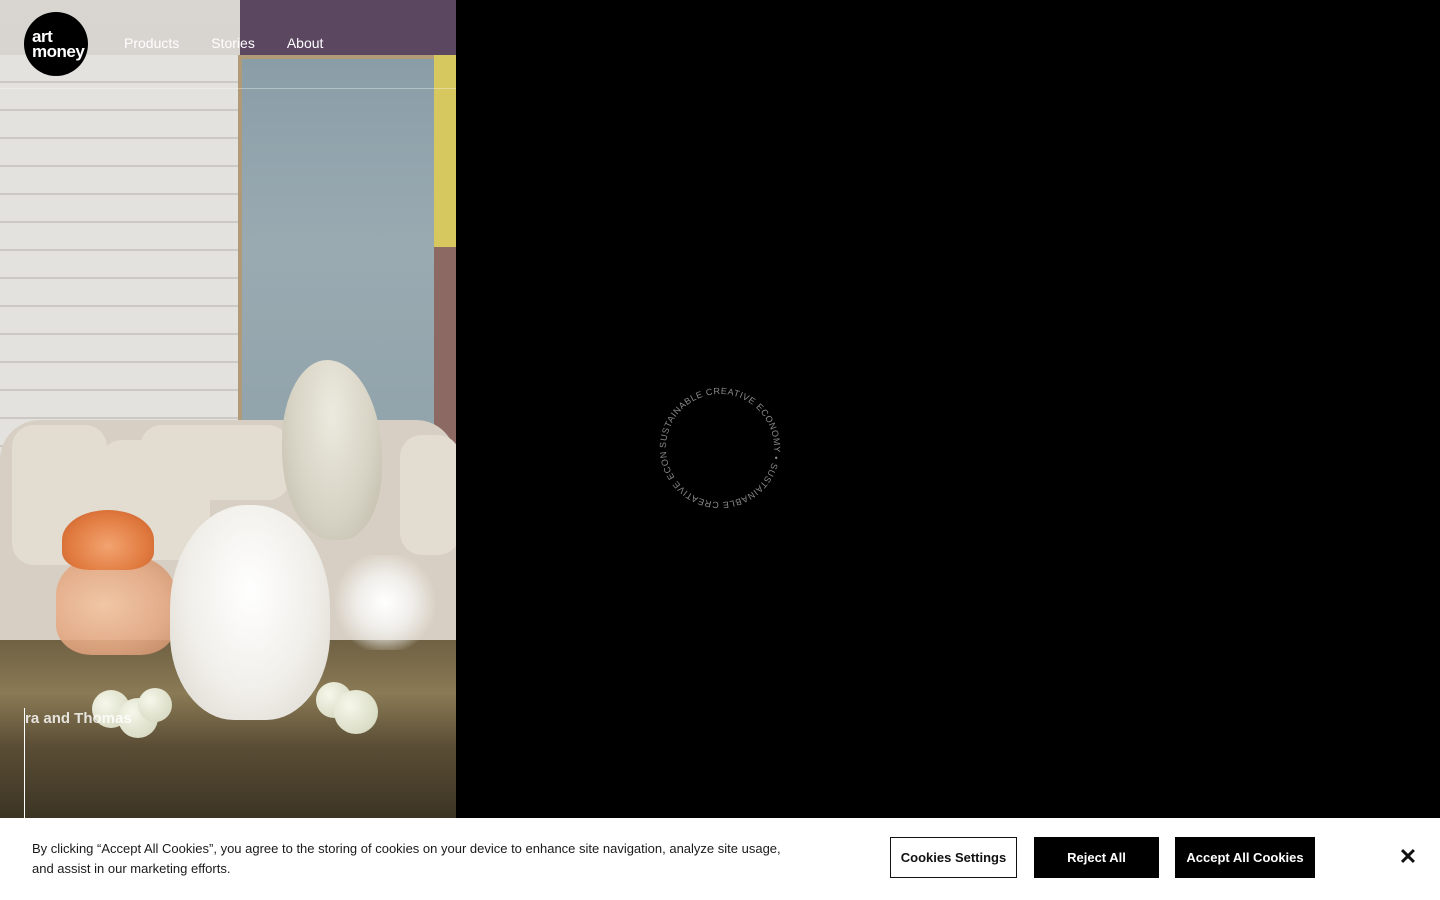 This screenshot has width=1440, height=900. I want to click on head-sculpture, so click(250, 612).